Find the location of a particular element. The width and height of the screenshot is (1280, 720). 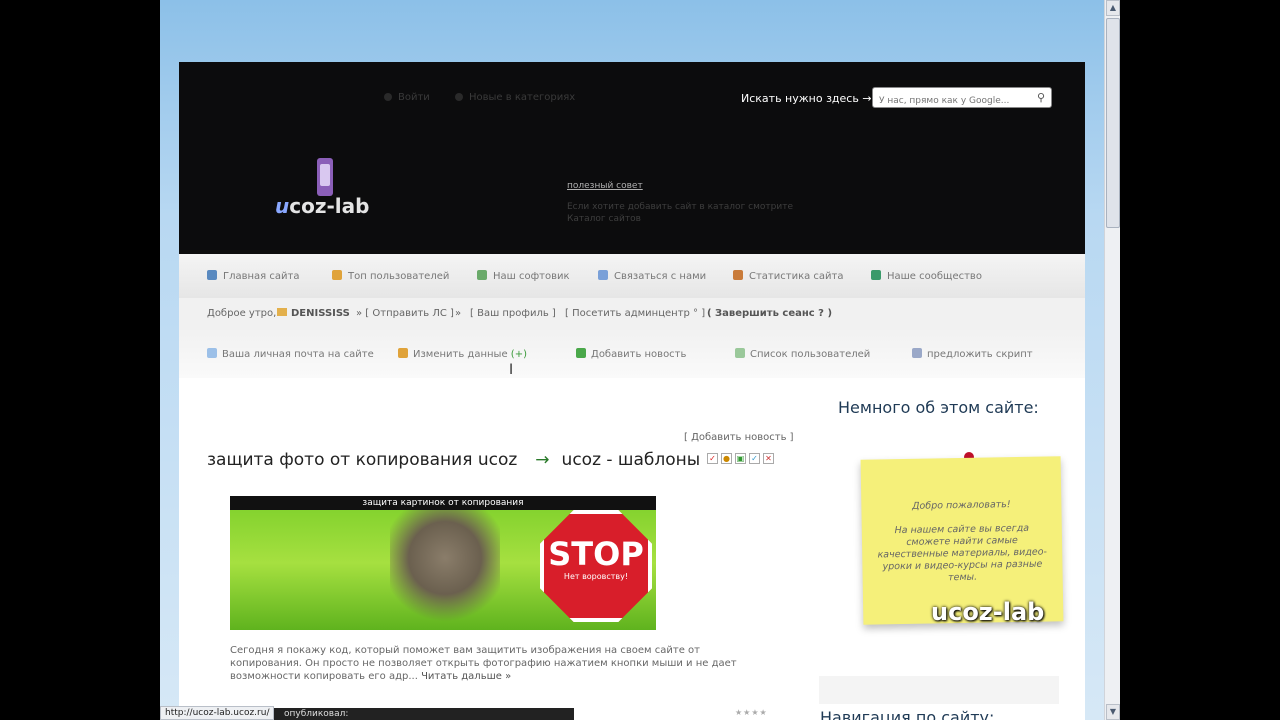

logo-text: ucoz-lab is located at coordinates (322, 206).